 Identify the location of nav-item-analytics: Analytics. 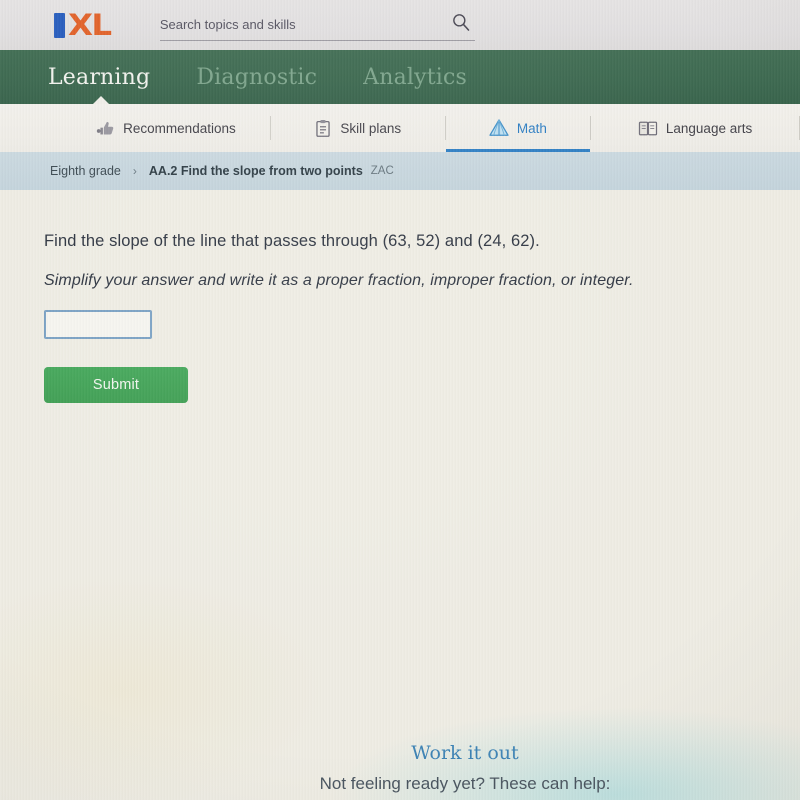
(415, 77).